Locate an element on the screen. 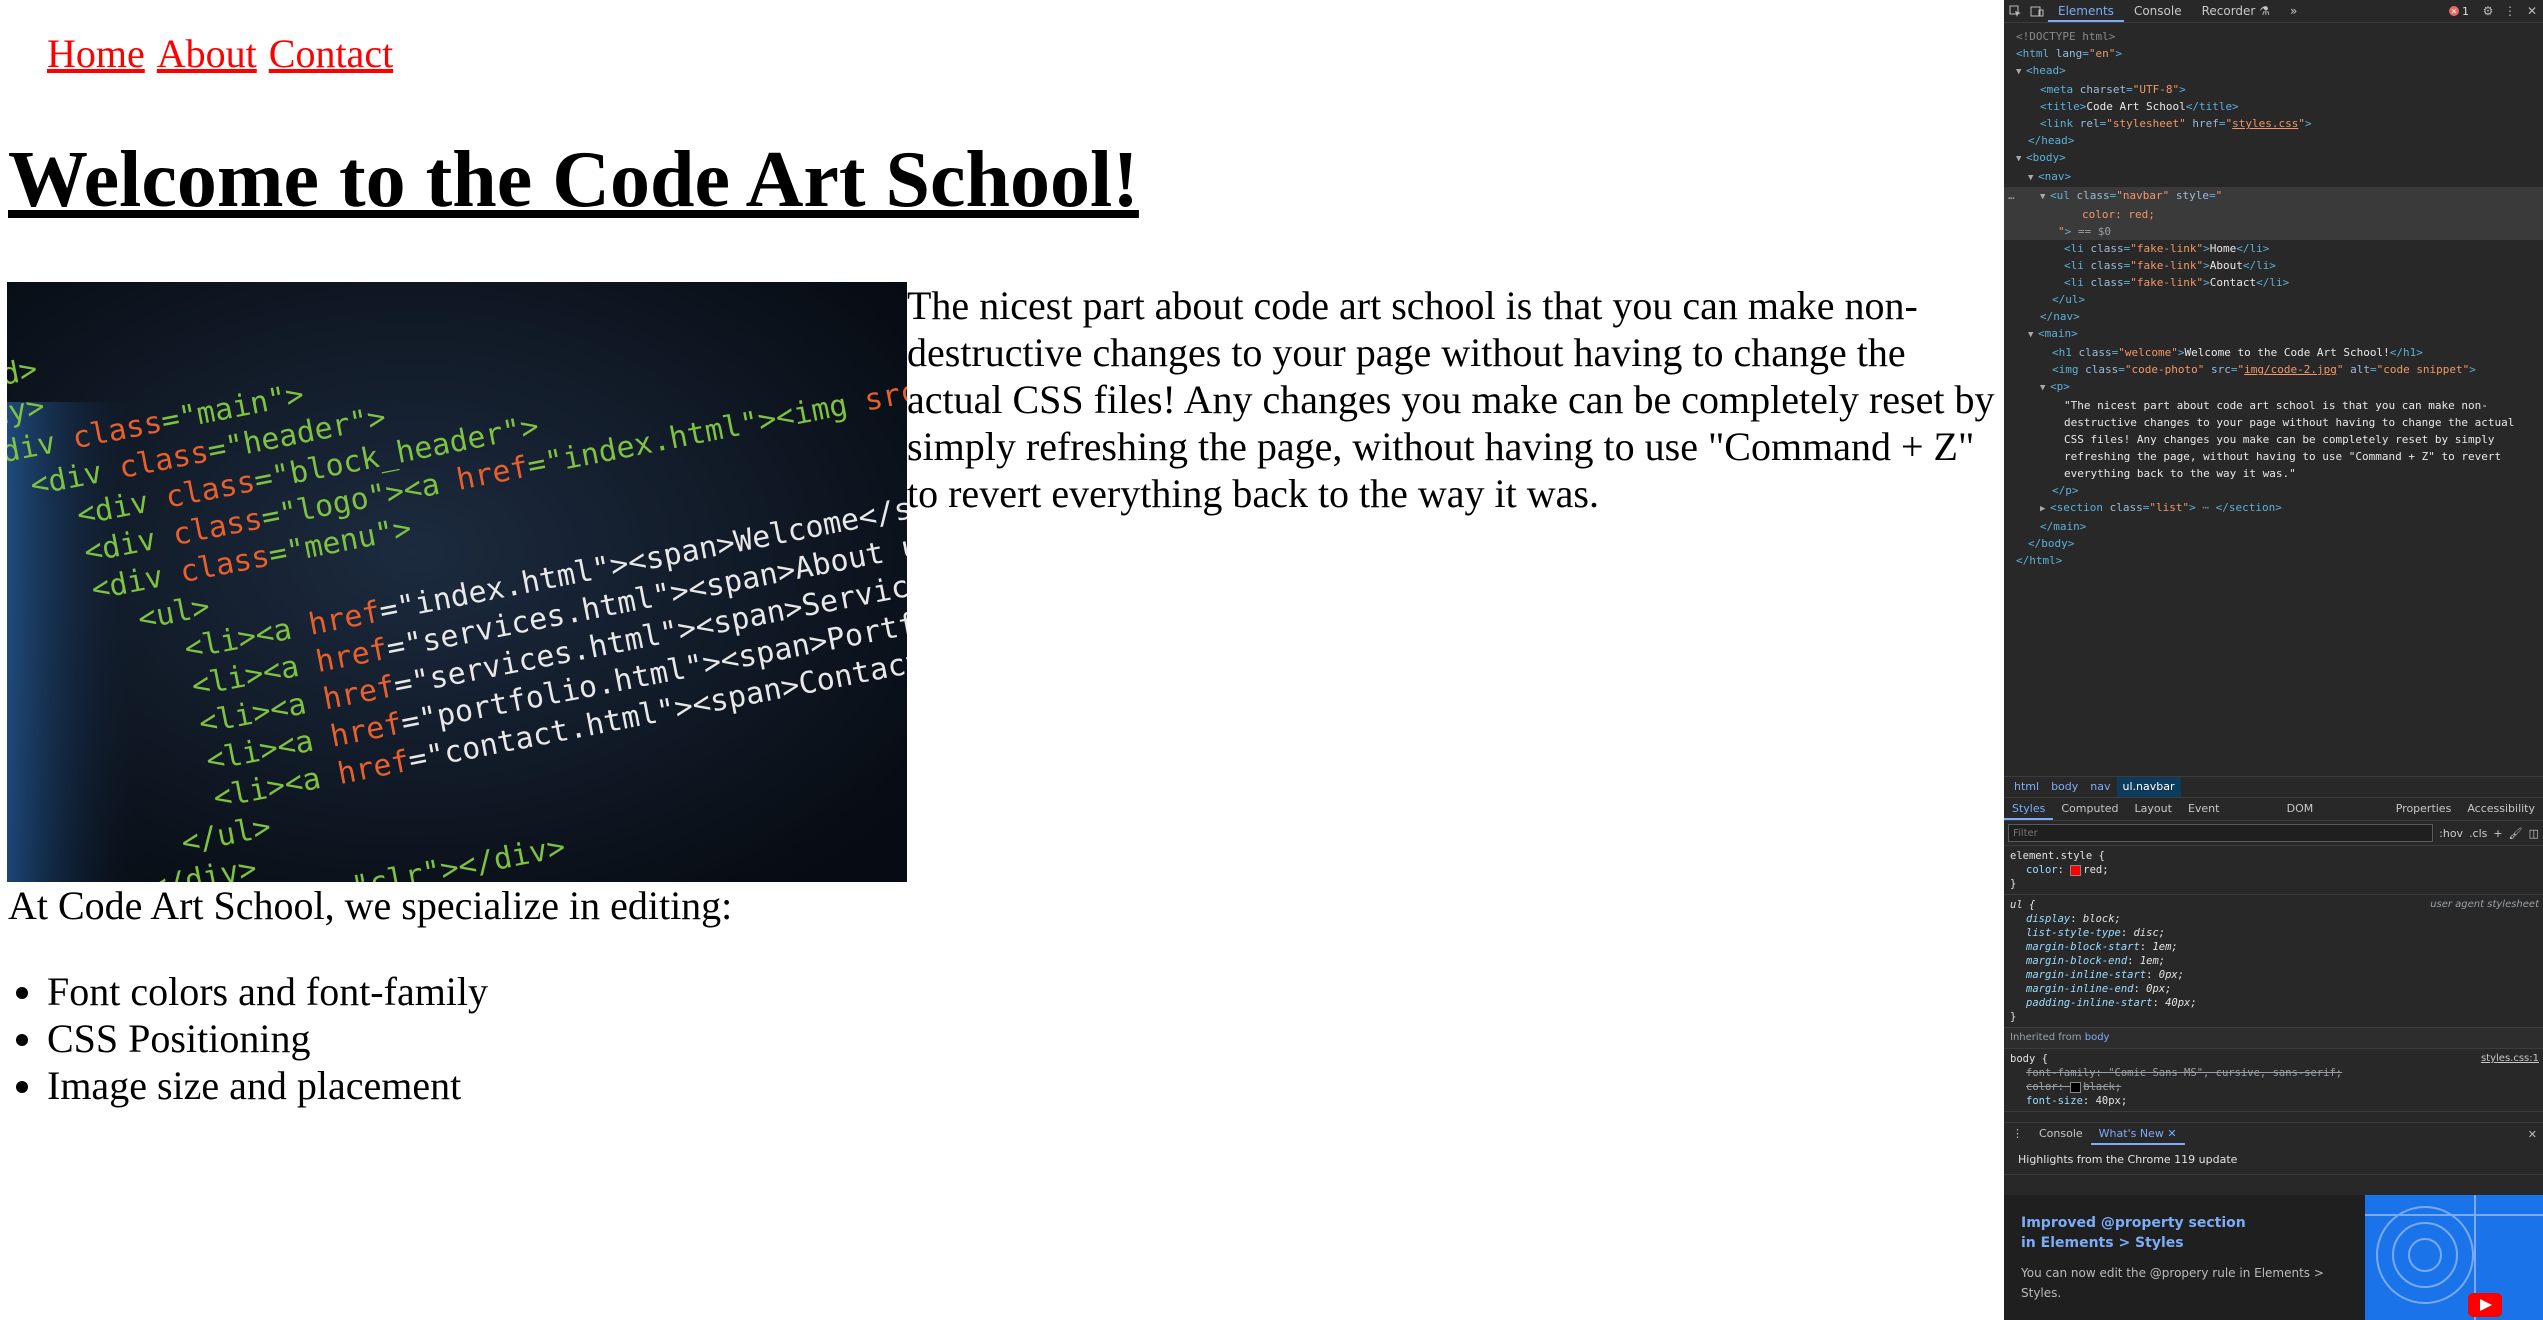 This screenshot has width=2543, height=1320. navbar: Home About Contact is located at coordinates (220, 54).